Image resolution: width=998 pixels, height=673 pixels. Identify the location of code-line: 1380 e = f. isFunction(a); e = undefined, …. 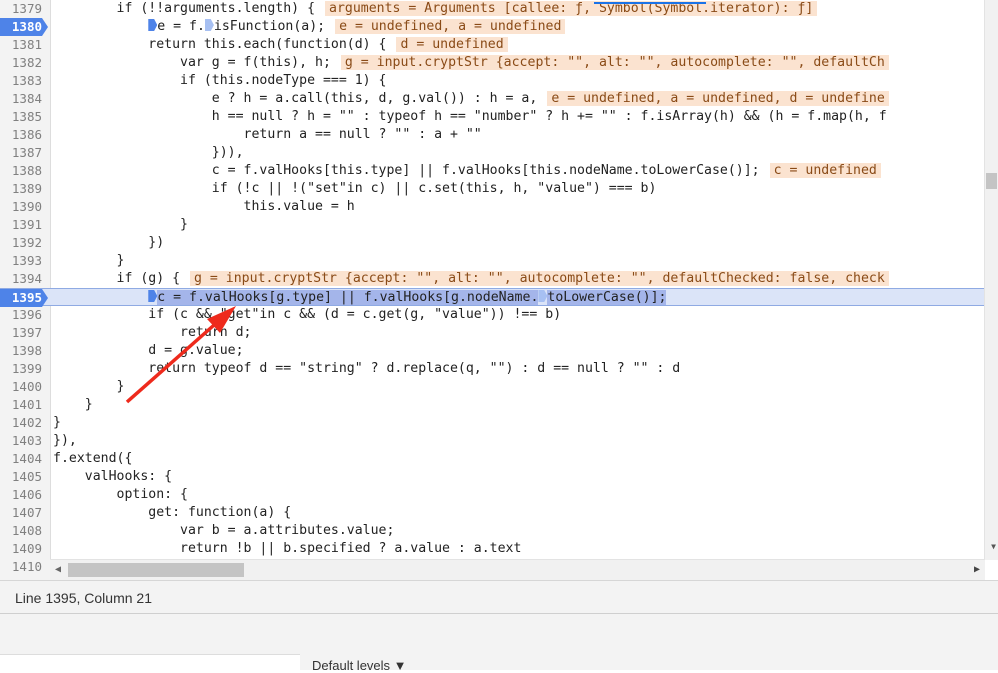
(492, 27).